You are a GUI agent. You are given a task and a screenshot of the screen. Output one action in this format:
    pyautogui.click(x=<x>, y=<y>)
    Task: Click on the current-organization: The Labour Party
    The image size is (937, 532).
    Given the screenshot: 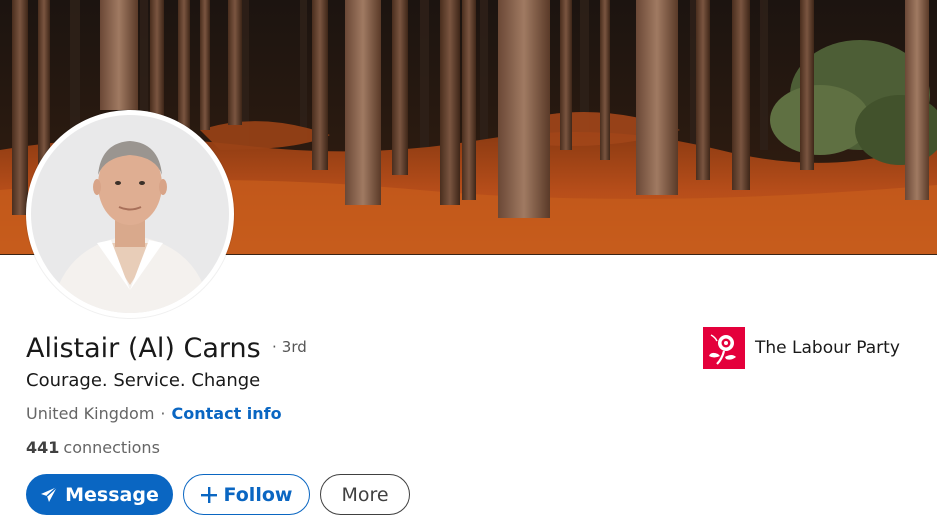 What is the action you would take?
    pyautogui.click(x=801, y=348)
    